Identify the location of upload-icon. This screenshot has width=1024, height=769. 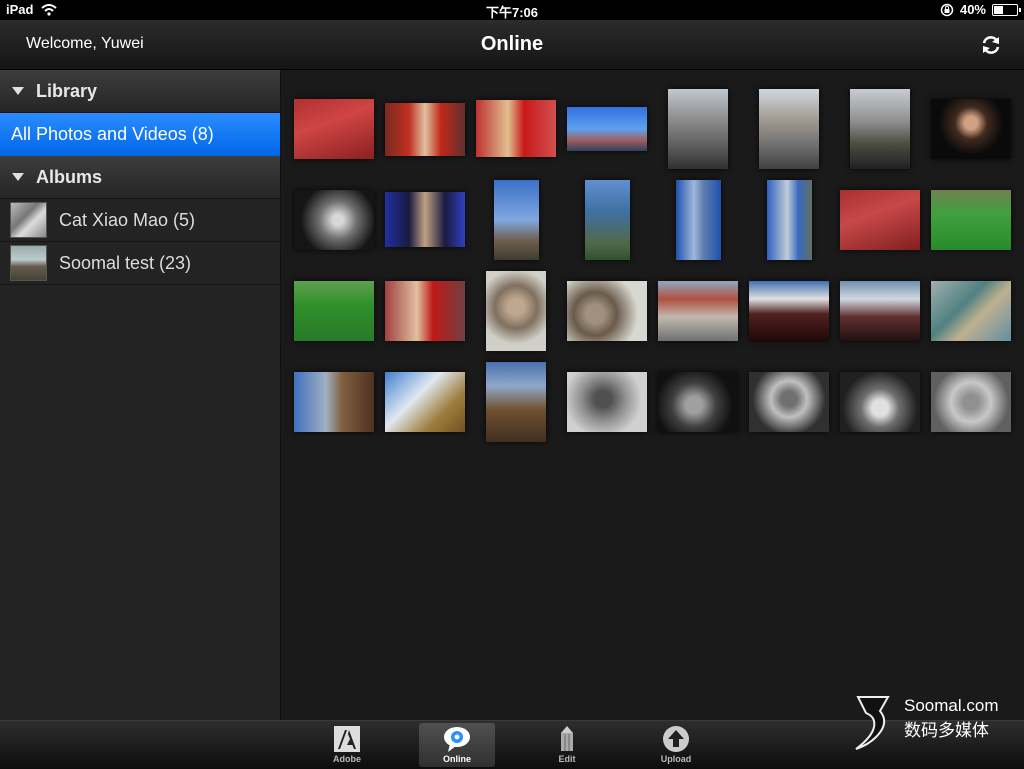
(676, 739).